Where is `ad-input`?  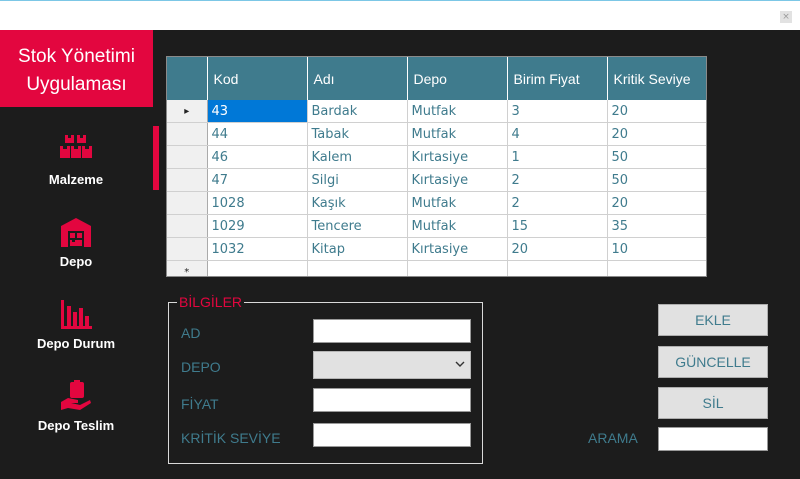
ad-input is located at coordinates (392, 331).